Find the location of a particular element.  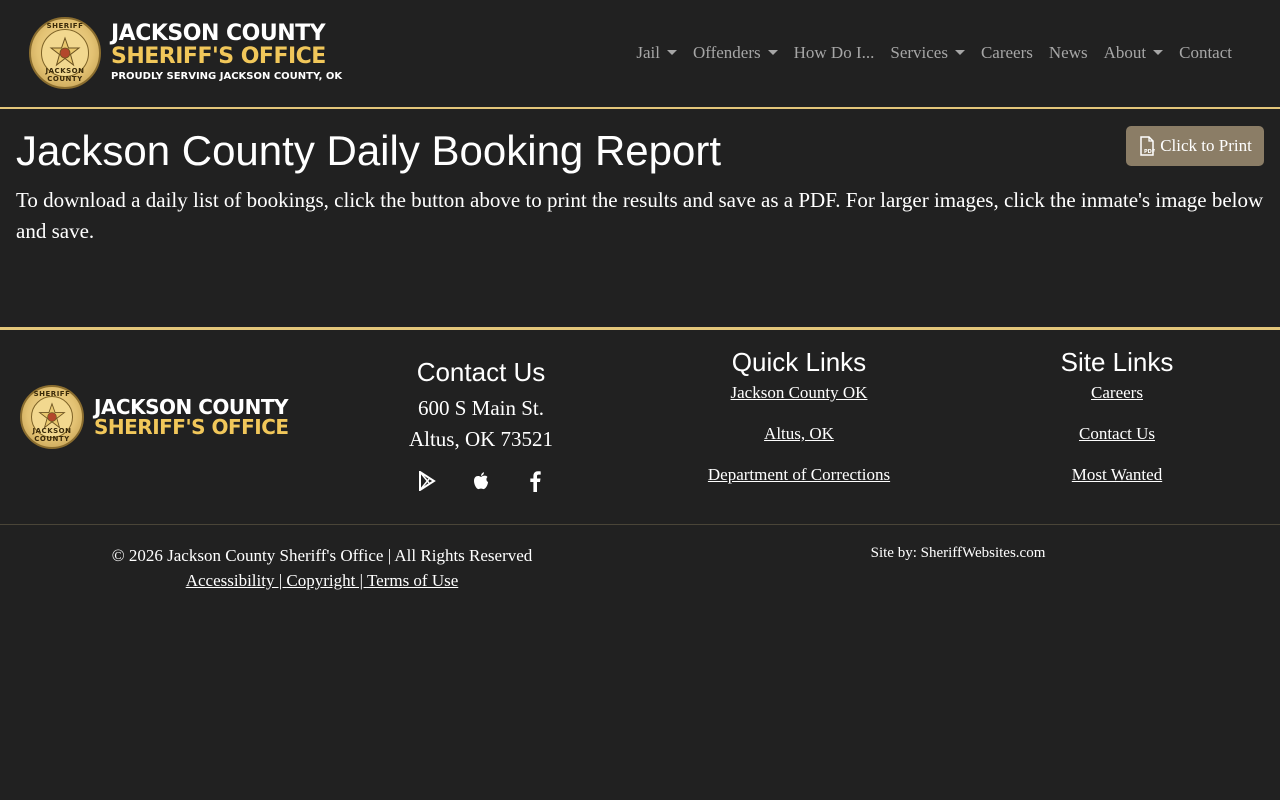

section-divider is located at coordinates (640, 328).